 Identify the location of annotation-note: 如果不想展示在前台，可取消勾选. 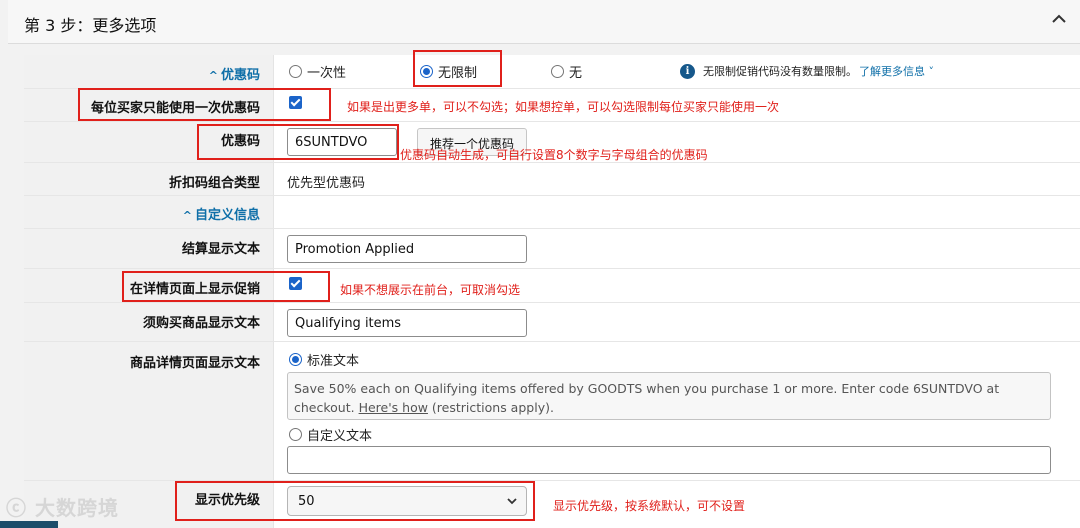
(430, 290).